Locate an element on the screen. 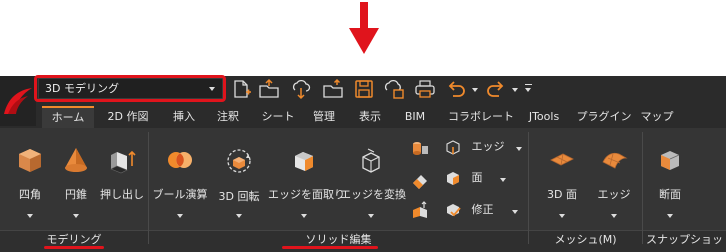 The image size is (726, 252). save-icon is located at coordinates (364, 89).